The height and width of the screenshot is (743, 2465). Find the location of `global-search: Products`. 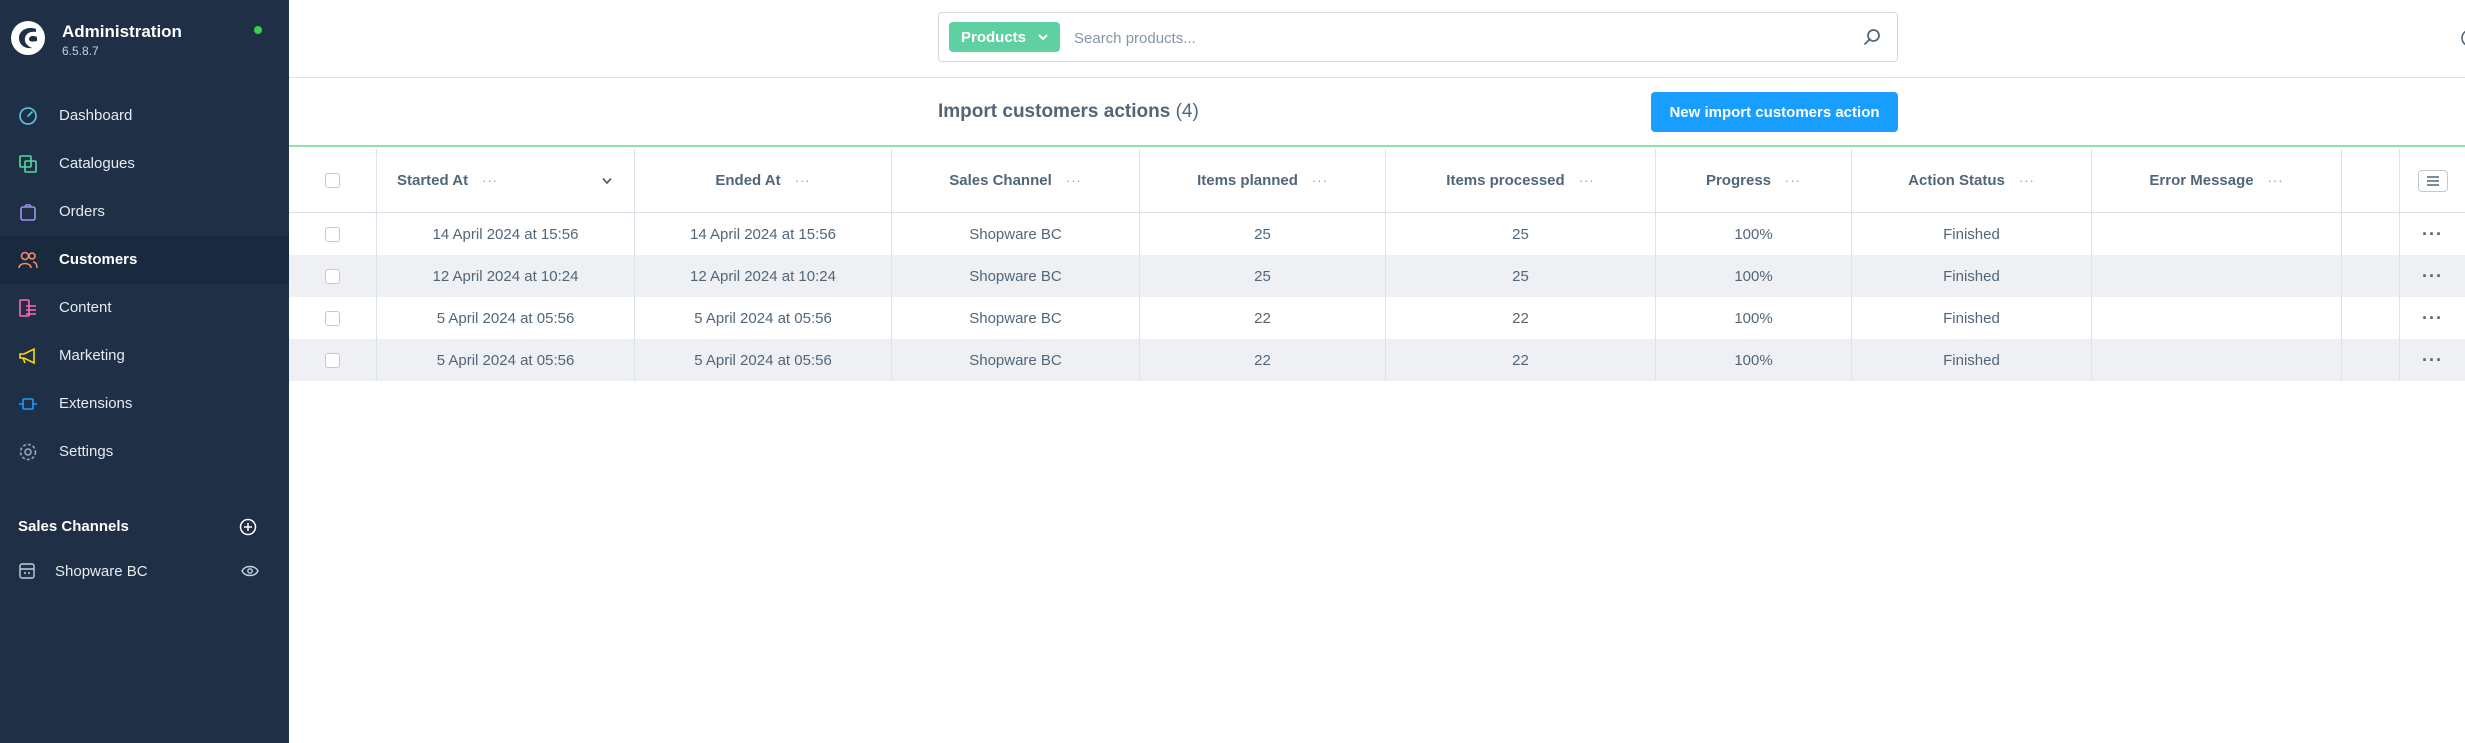

global-search: Products is located at coordinates (1418, 37).